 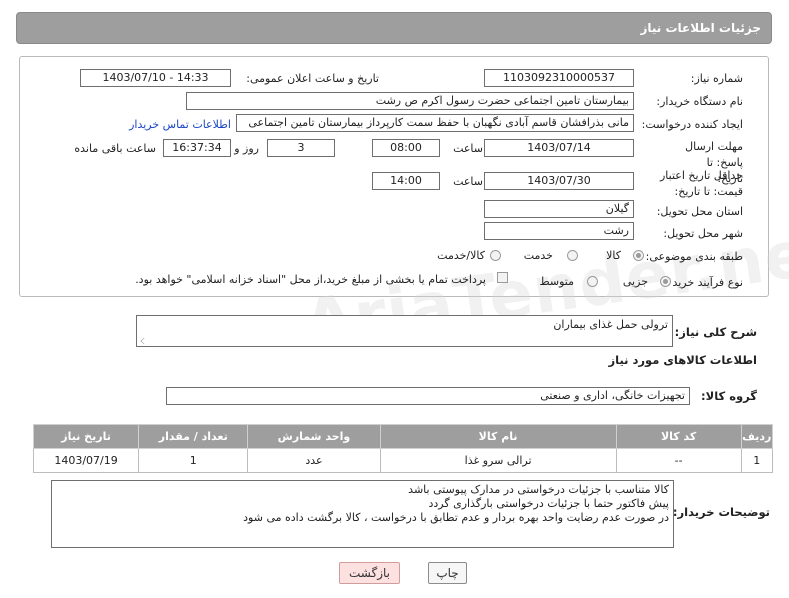 What do you see at coordinates (404, 331) in the screenshot?
I see `description-textarea: ترولی حمل غذای بیماران` at bounding box center [404, 331].